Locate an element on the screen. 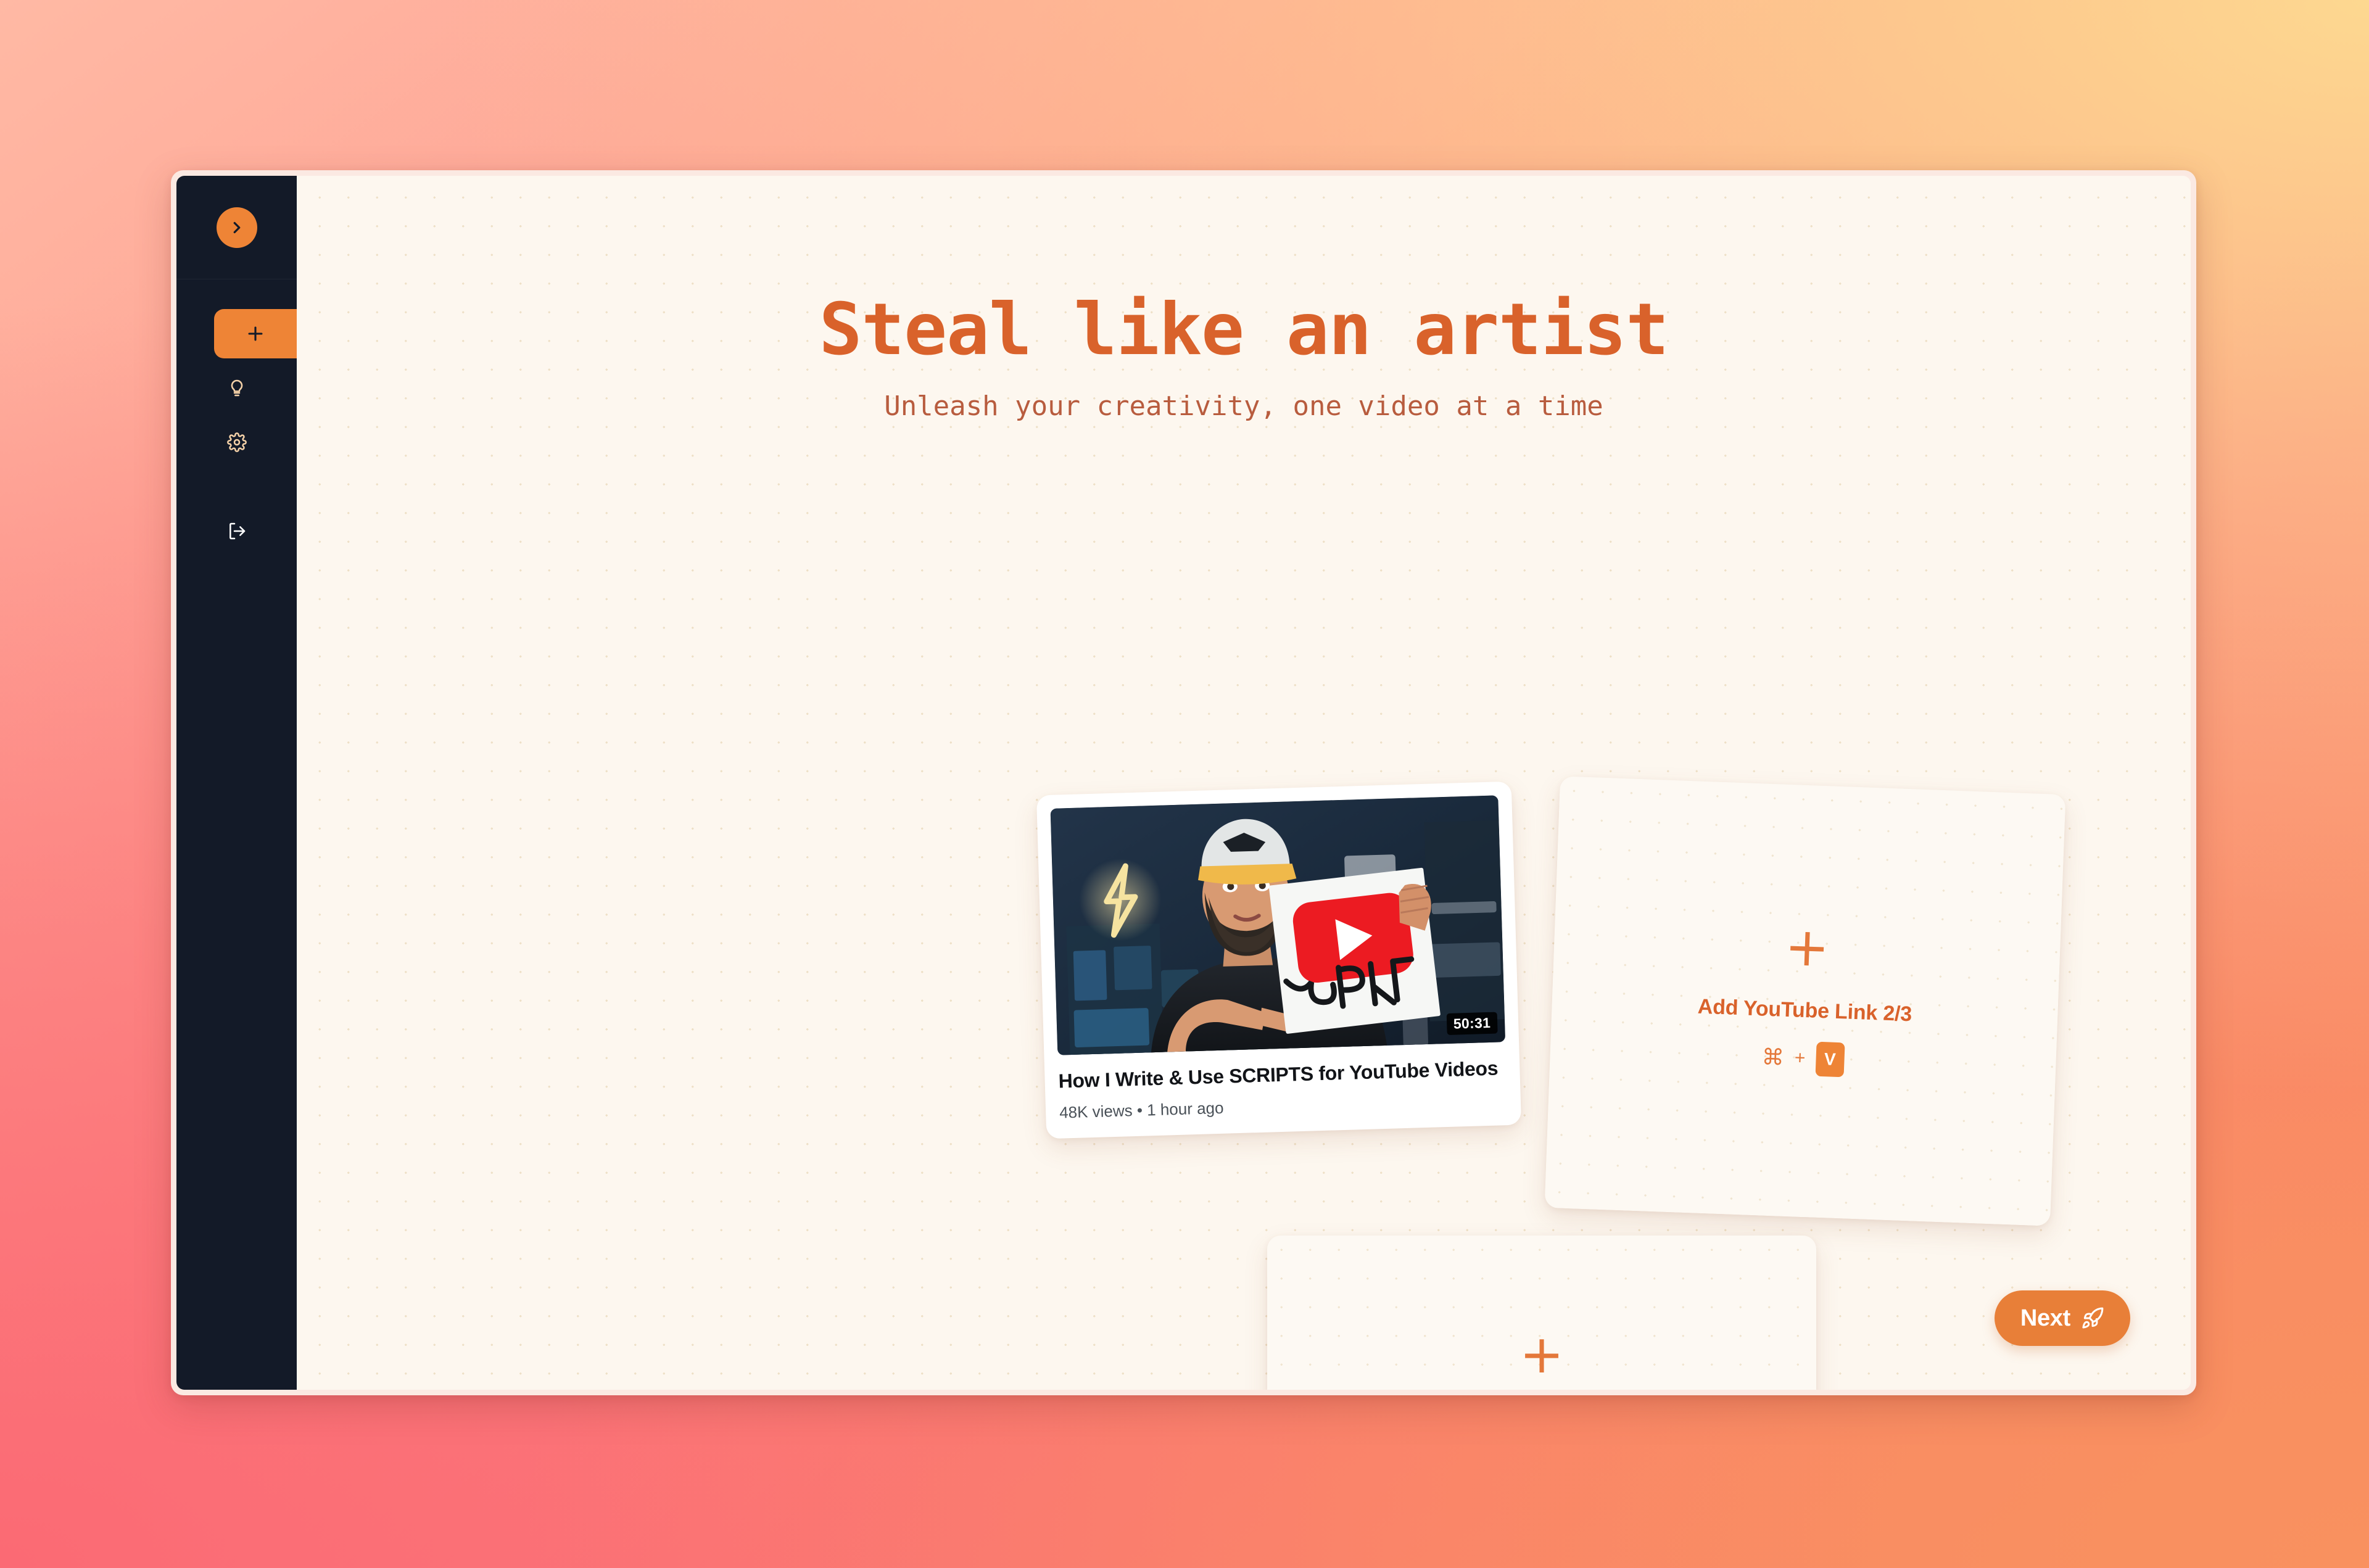  video-thumbnail: 50:31 is located at coordinates (1278, 925).